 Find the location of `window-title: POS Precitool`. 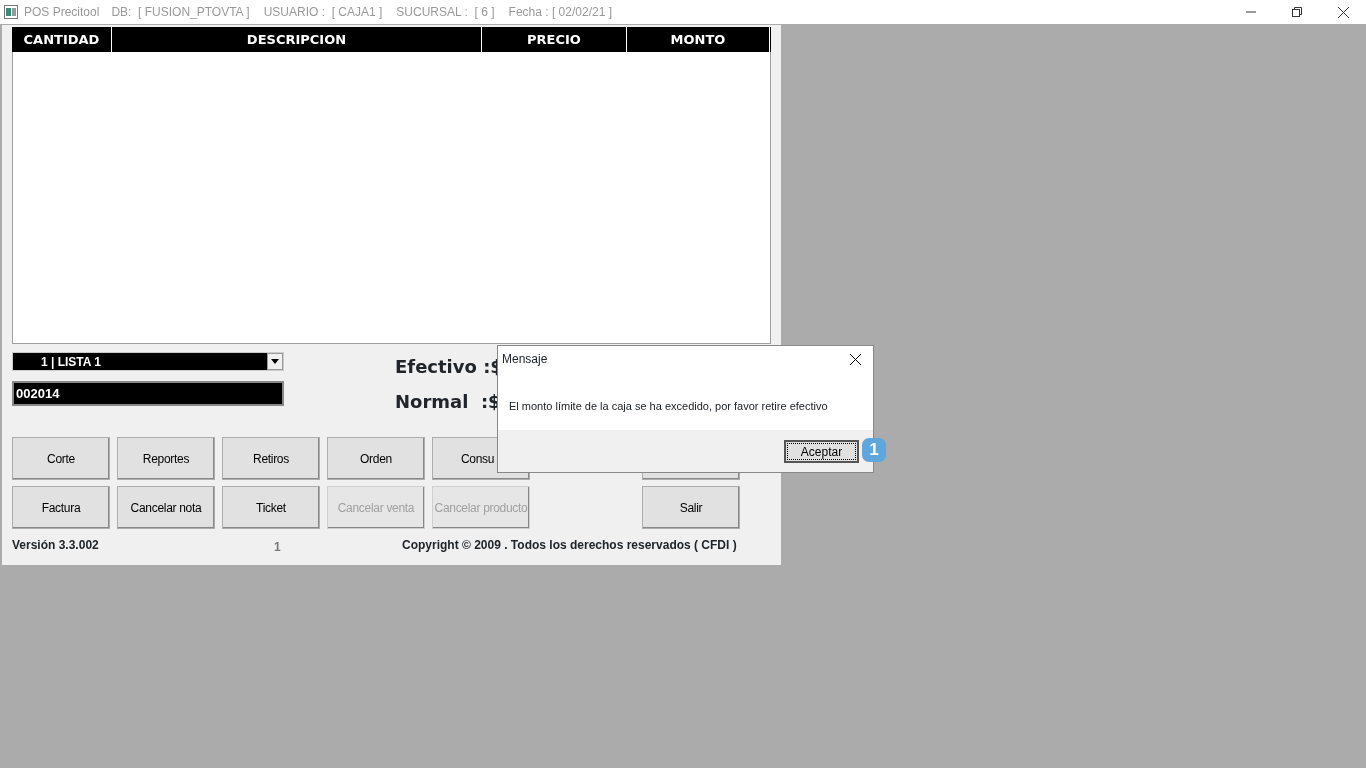

window-title: POS Precitool is located at coordinates (62, 12).